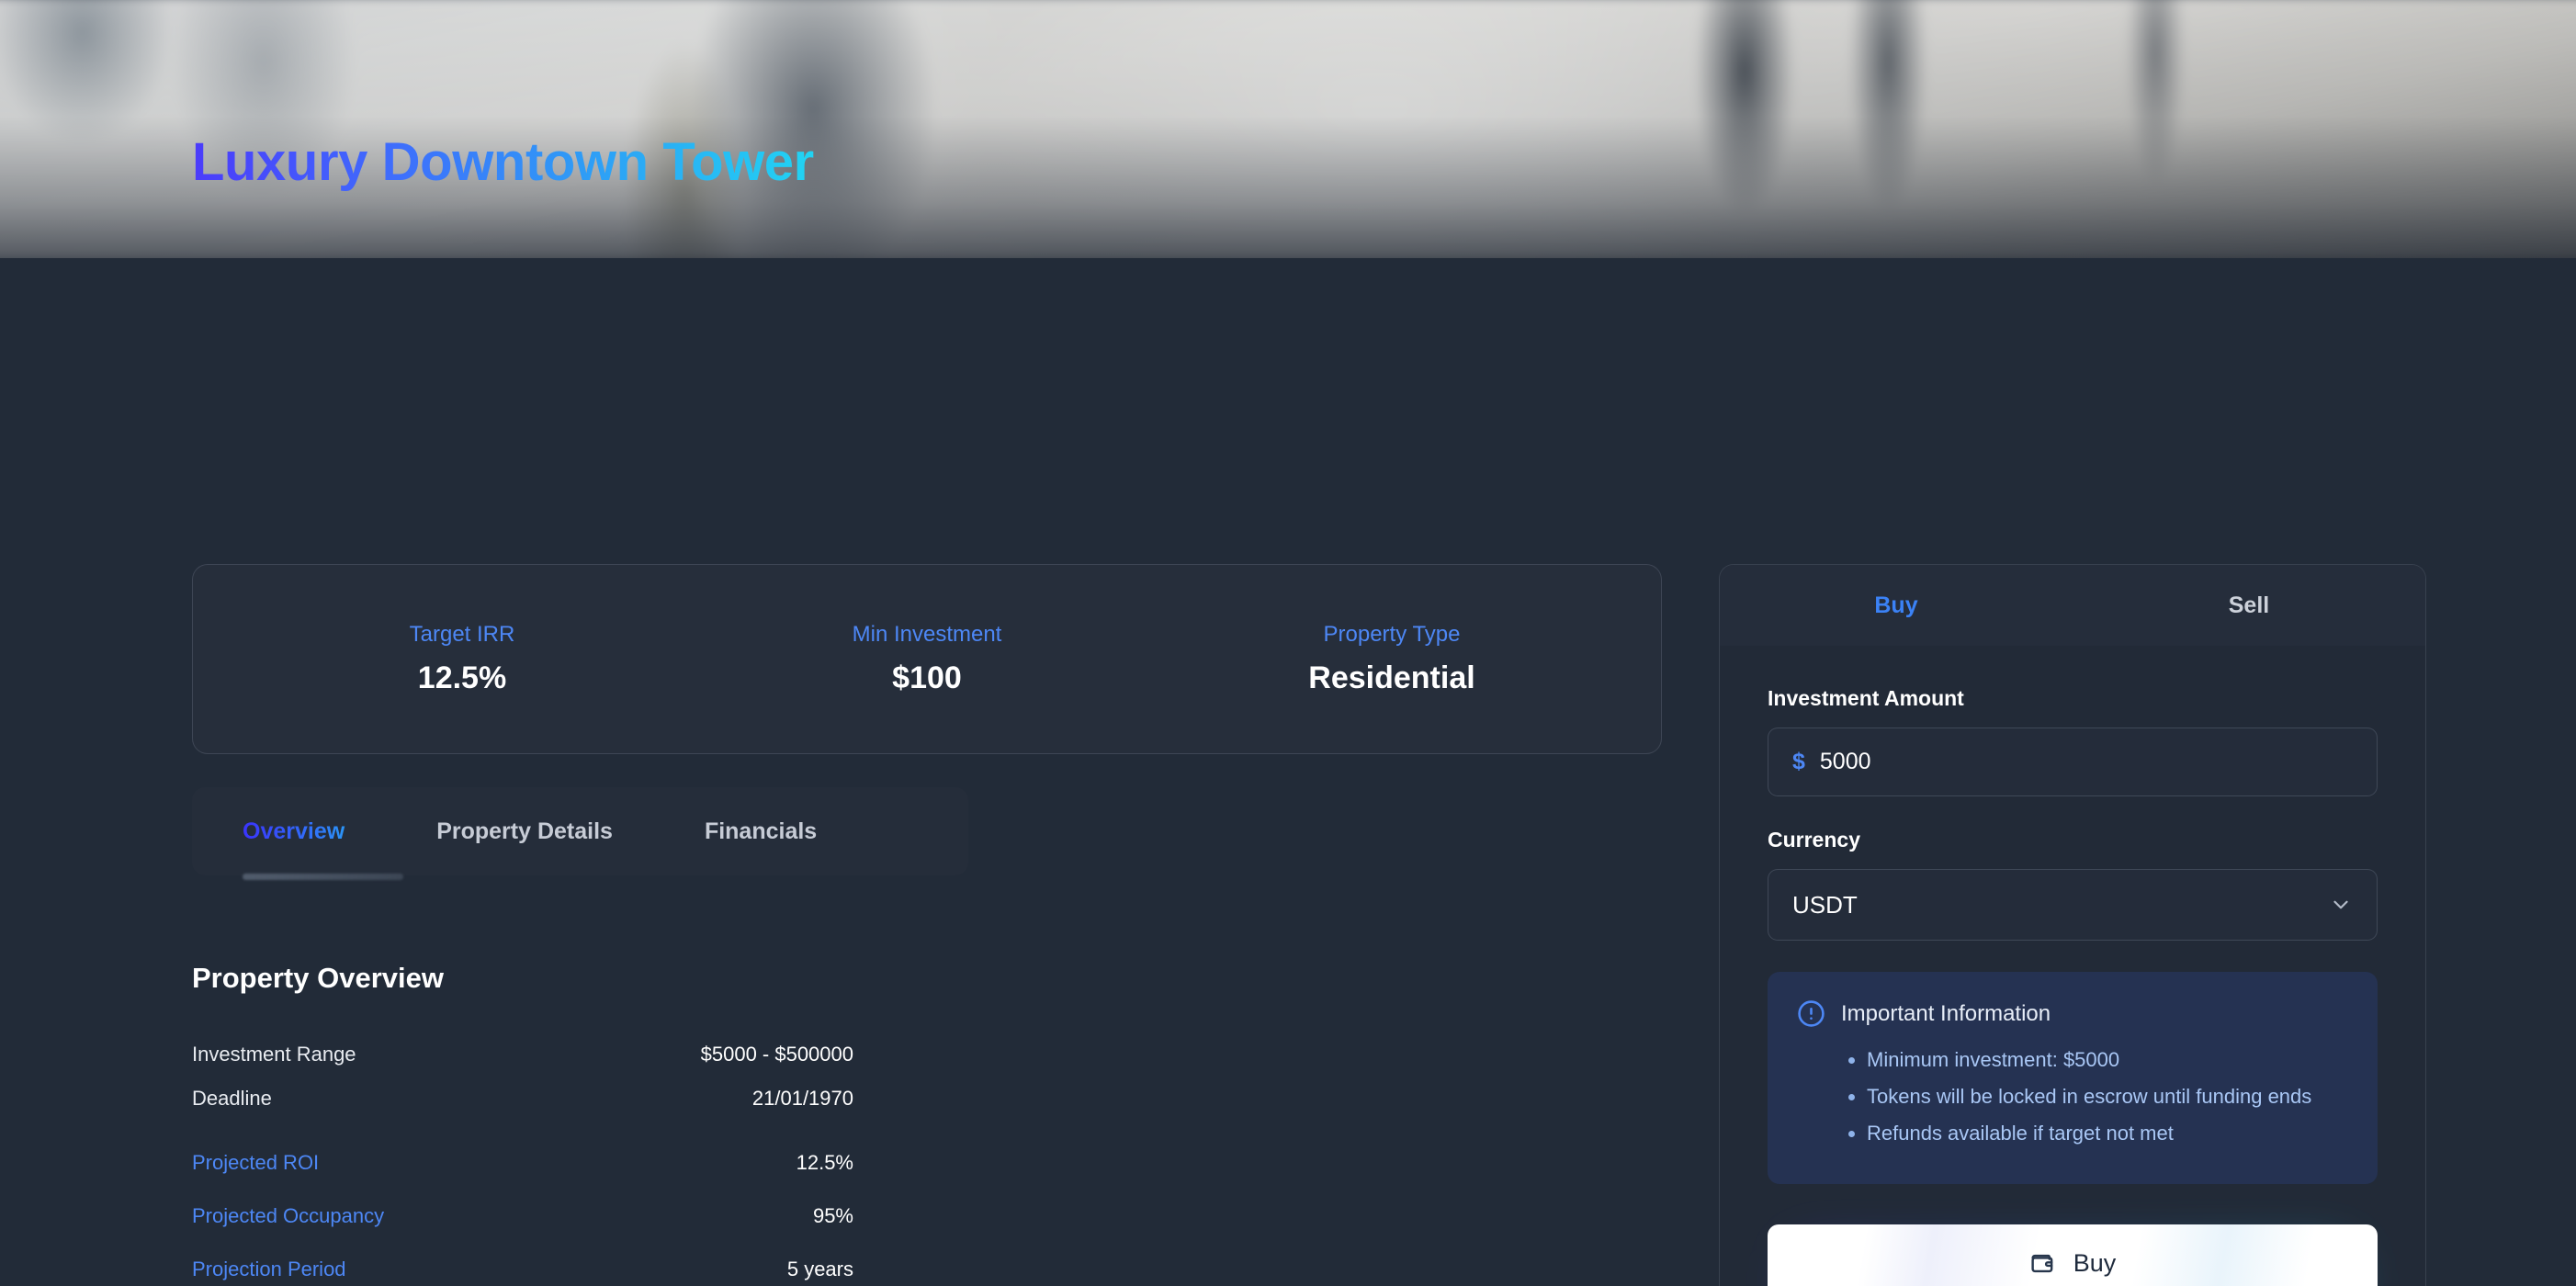 This screenshot has width=2576, height=1286. What do you see at coordinates (1825, 905) in the screenshot?
I see `currency-selected-value: USDT` at bounding box center [1825, 905].